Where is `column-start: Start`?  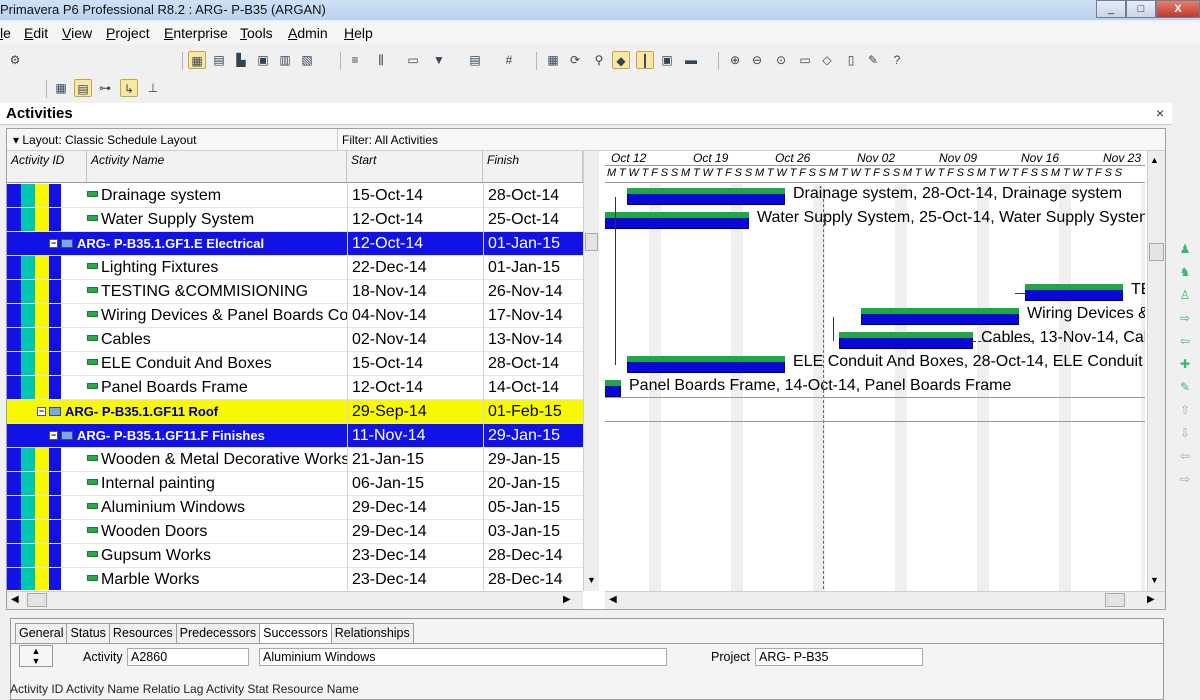 column-start: Start is located at coordinates (415, 166).